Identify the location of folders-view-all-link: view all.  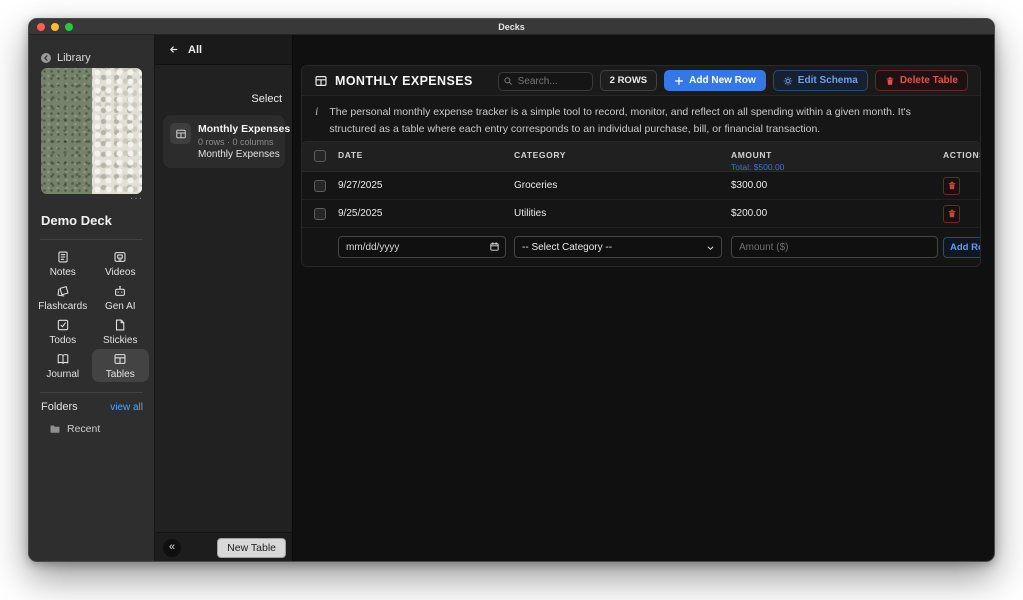
(126, 407).